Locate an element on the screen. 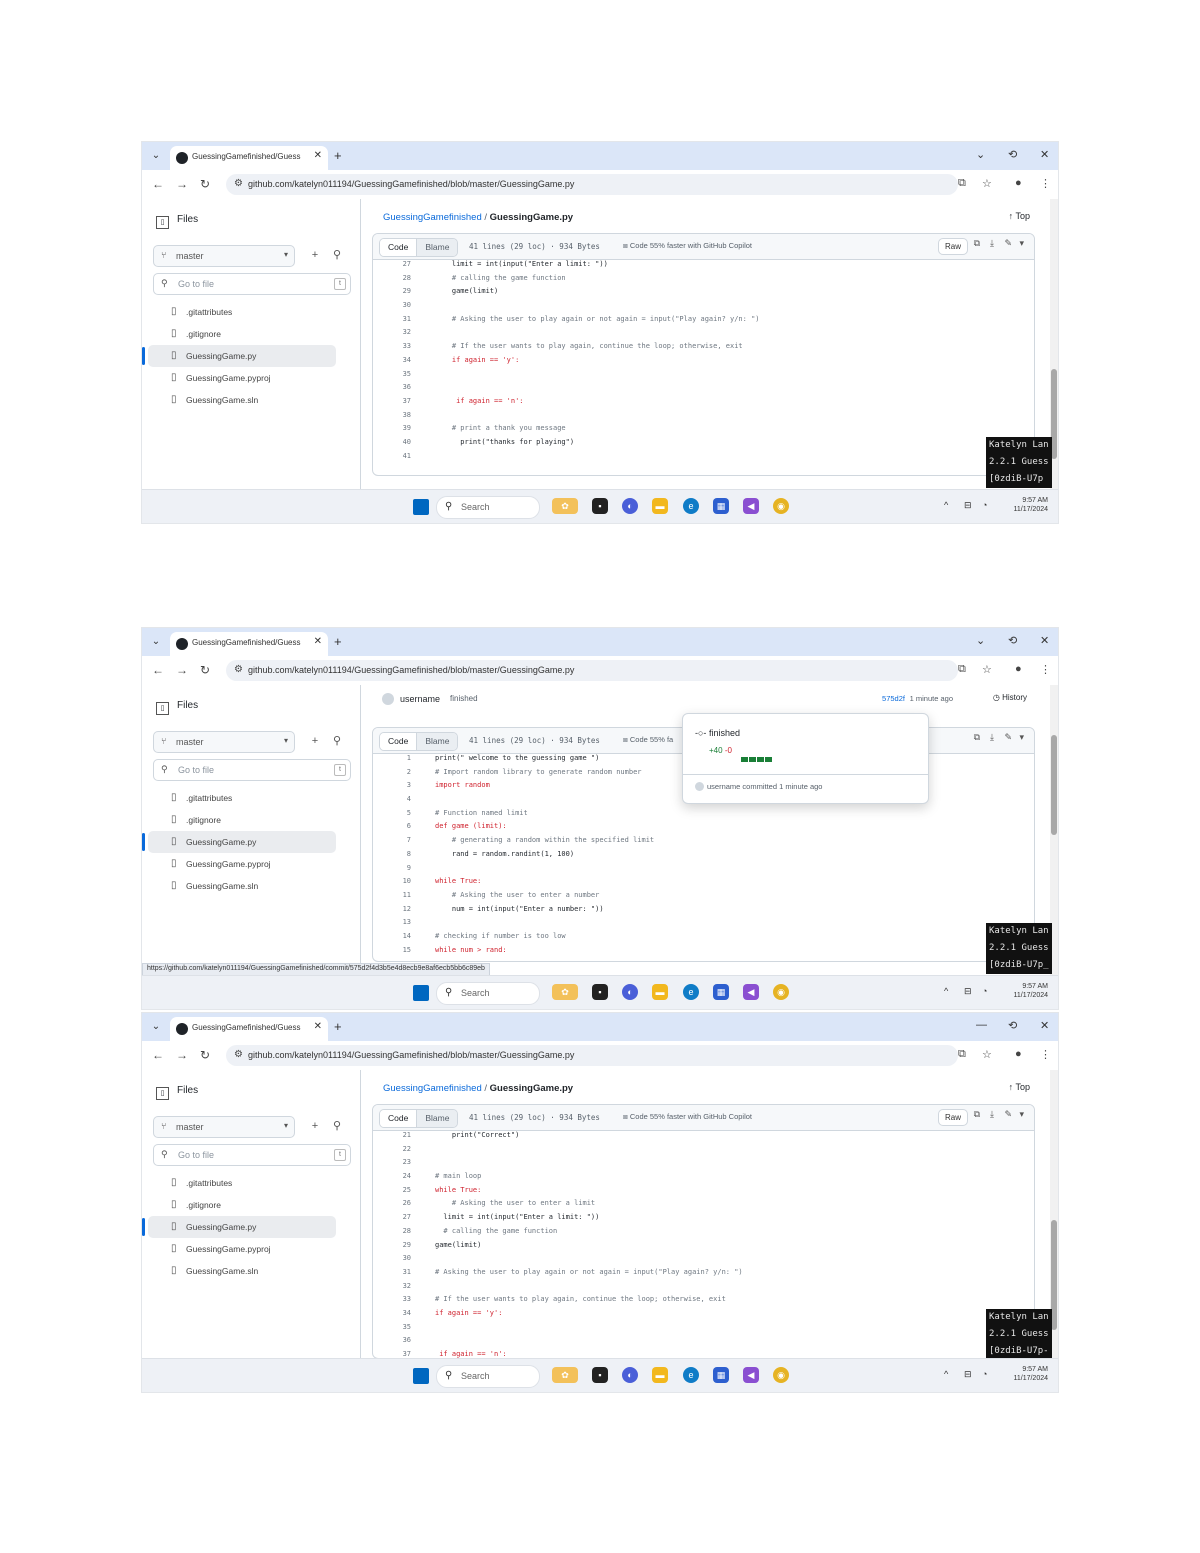 Image resolution: width=1200 pixels, height=1553 pixels. close-window-icon: ✕ is located at coordinates (1044, 640).